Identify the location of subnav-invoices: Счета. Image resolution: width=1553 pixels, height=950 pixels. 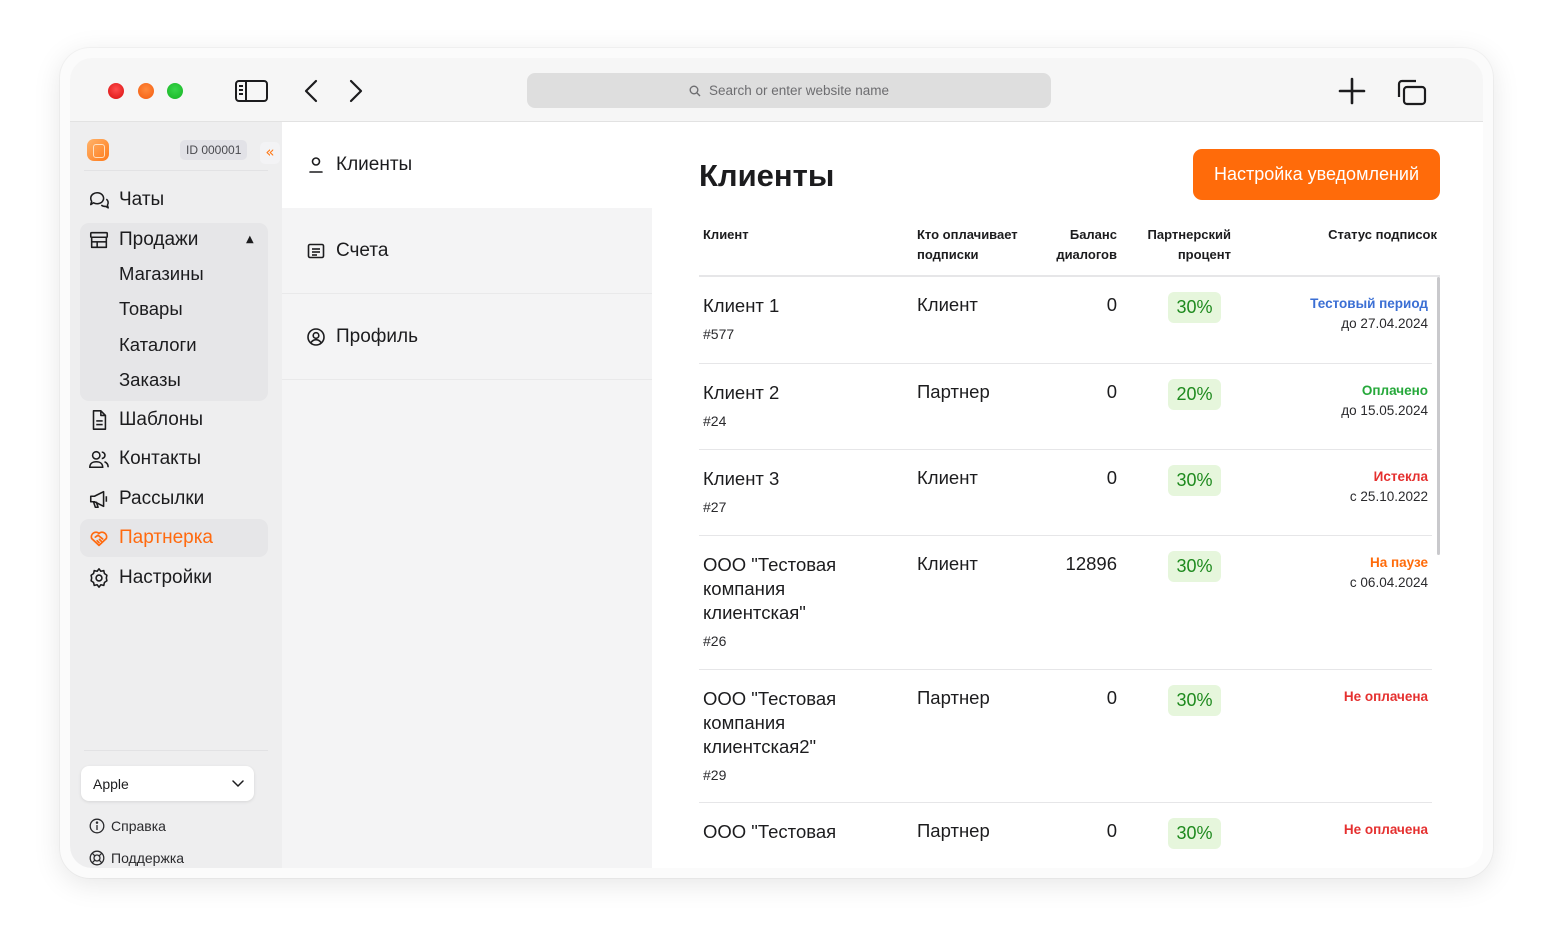
(467, 251).